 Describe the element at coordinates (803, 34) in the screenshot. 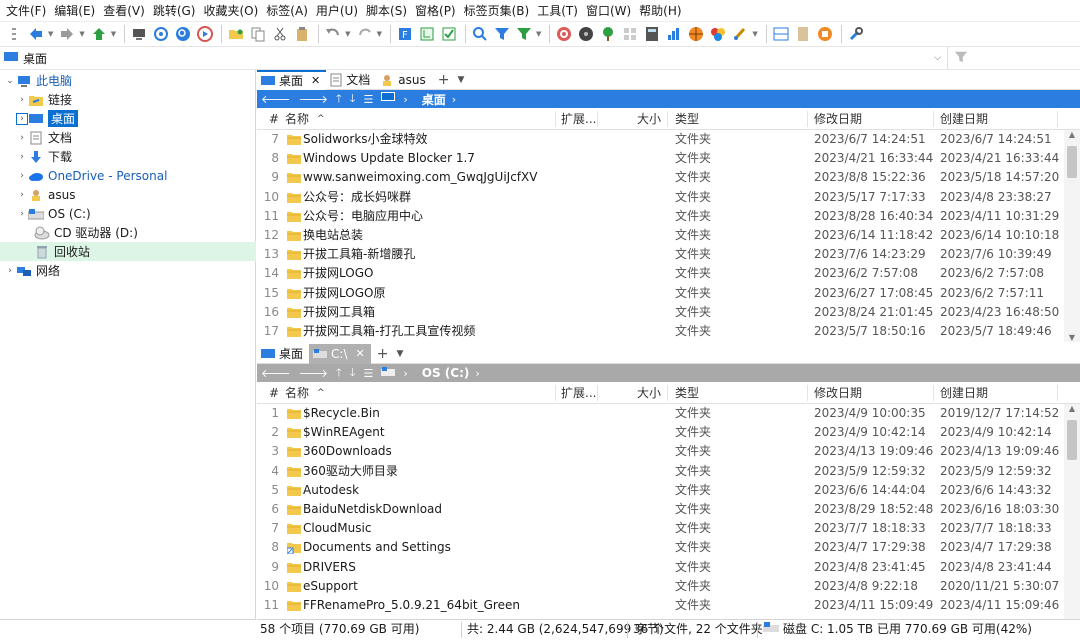

I see `panel-icon` at that location.